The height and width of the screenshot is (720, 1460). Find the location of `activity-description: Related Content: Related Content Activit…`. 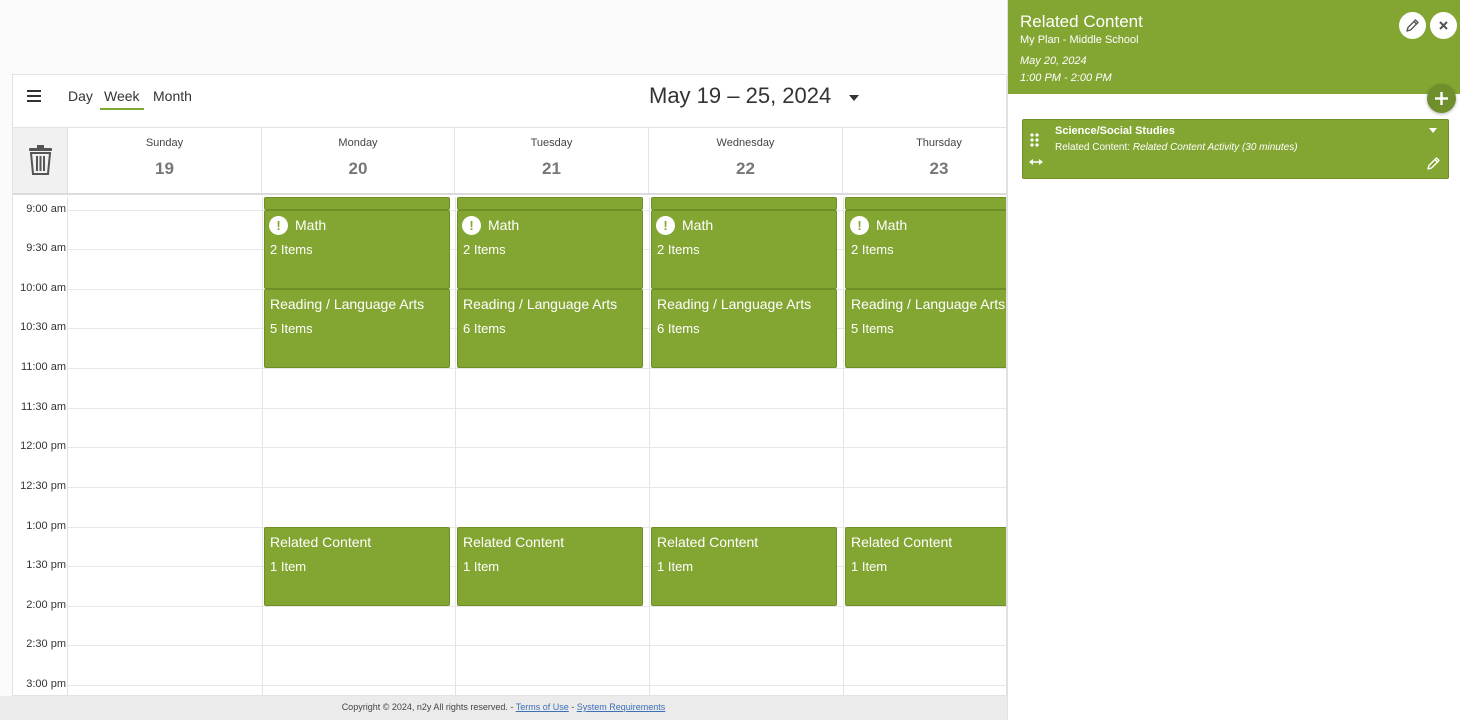

activity-description: Related Content: Related Content Activit… is located at coordinates (1176, 147).